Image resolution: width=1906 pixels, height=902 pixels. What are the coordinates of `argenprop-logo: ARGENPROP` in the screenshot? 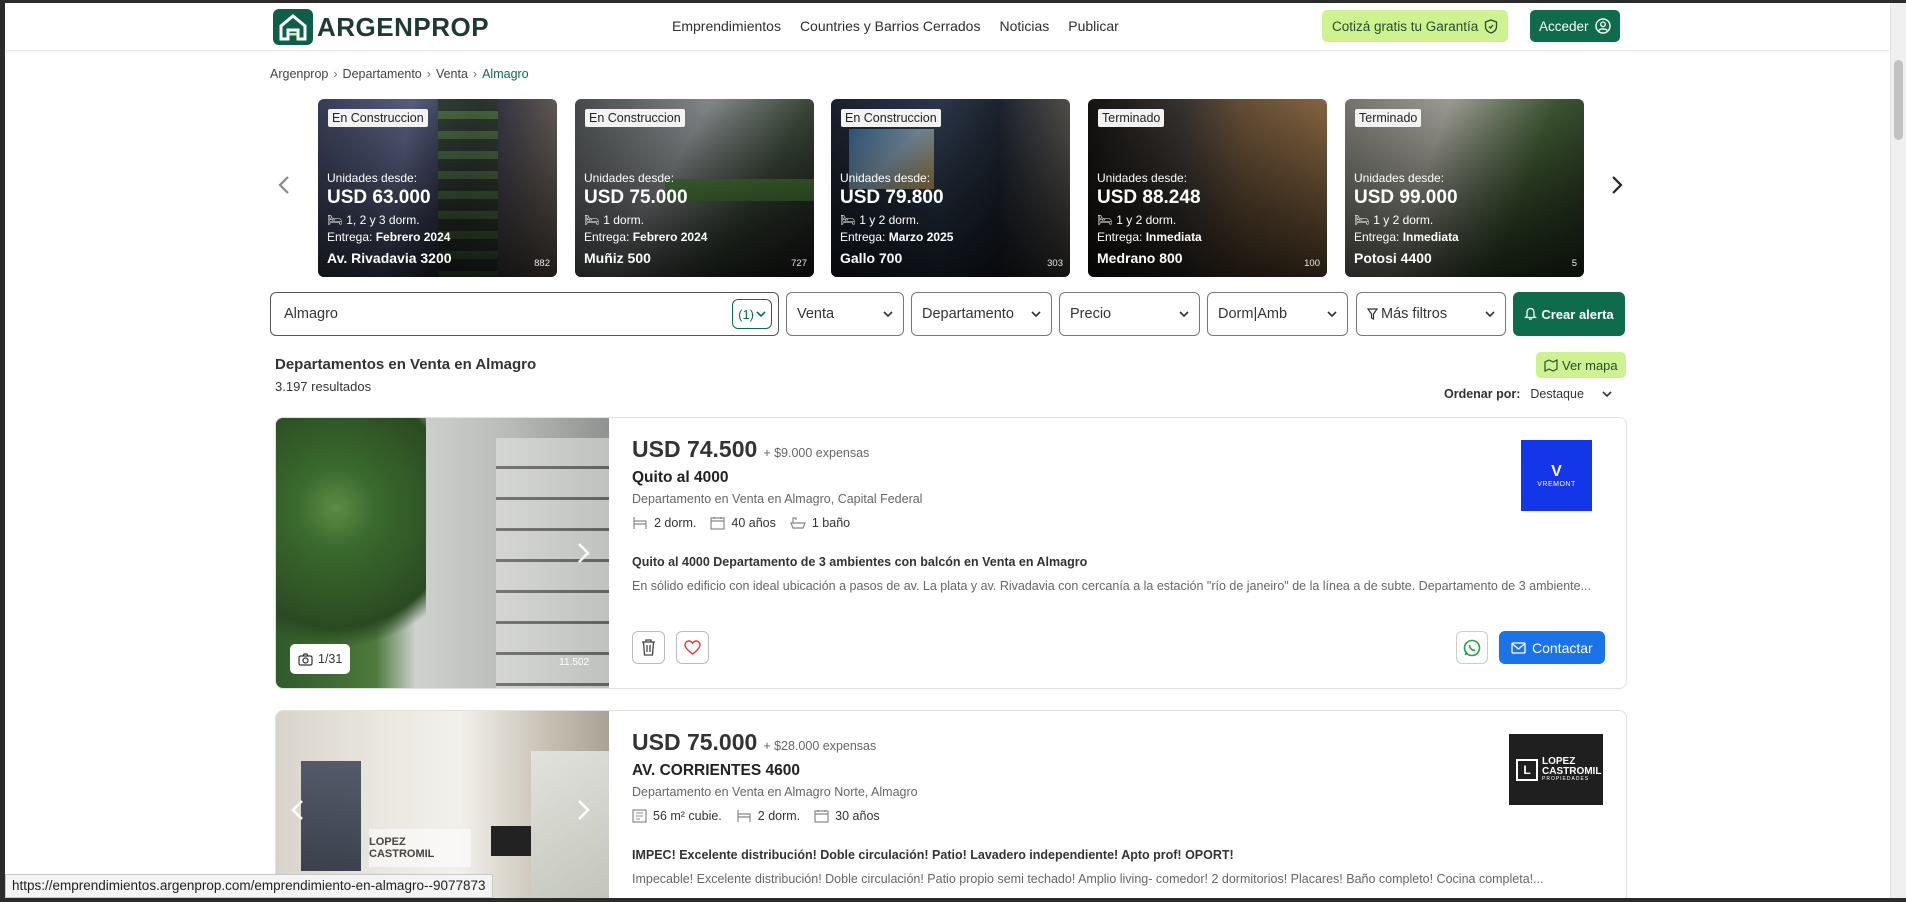 It's located at (381, 27).